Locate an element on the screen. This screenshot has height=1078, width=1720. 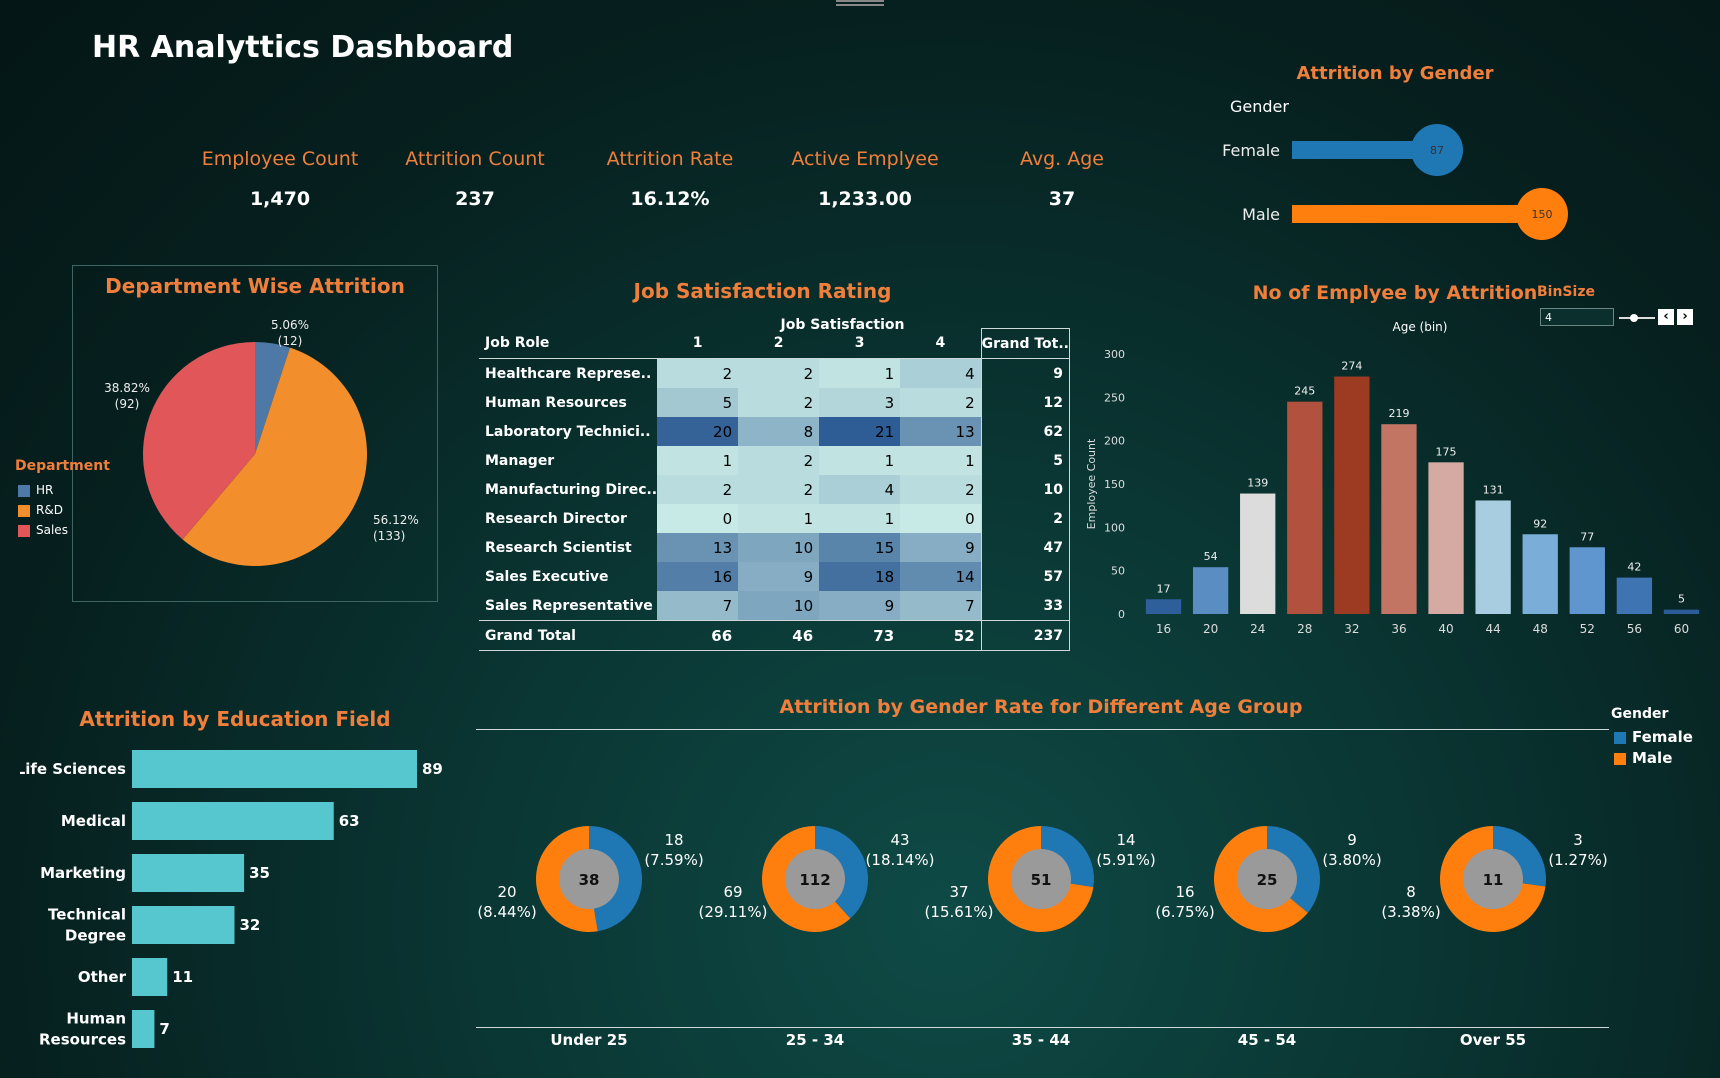
donut-female-count: 3 is located at coordinates (1578, 840).